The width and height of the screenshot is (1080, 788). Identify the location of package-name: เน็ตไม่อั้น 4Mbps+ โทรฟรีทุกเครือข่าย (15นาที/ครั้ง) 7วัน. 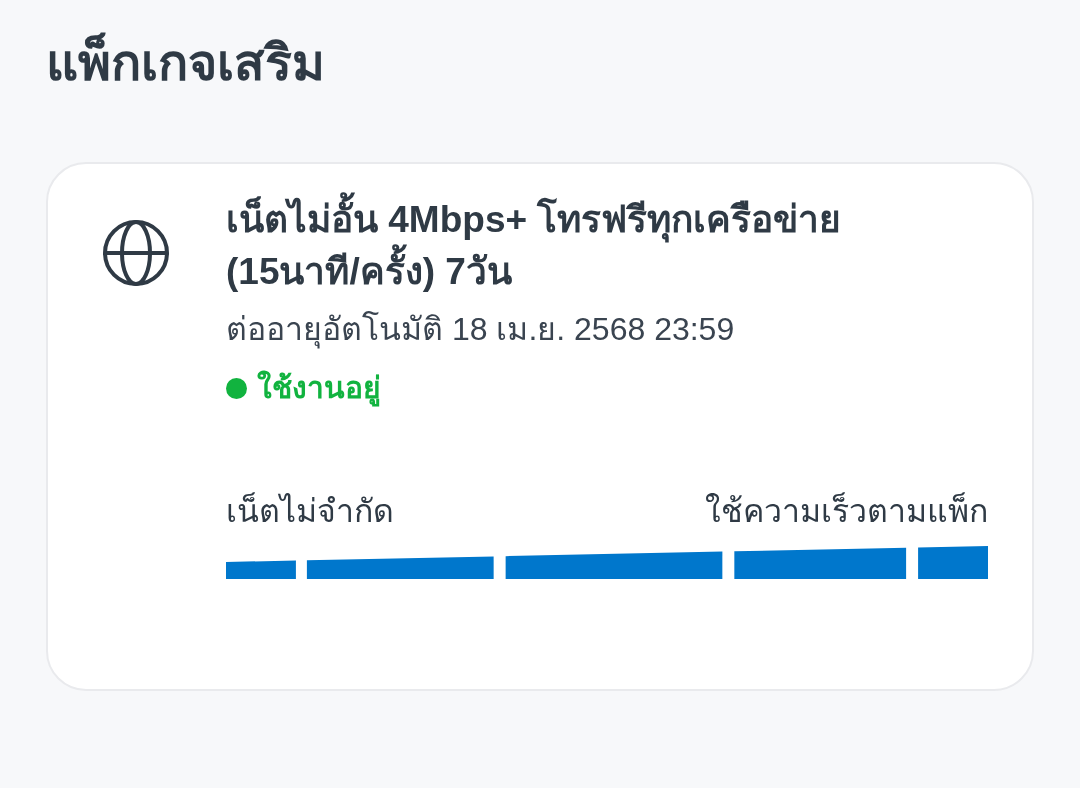
(566, 246).